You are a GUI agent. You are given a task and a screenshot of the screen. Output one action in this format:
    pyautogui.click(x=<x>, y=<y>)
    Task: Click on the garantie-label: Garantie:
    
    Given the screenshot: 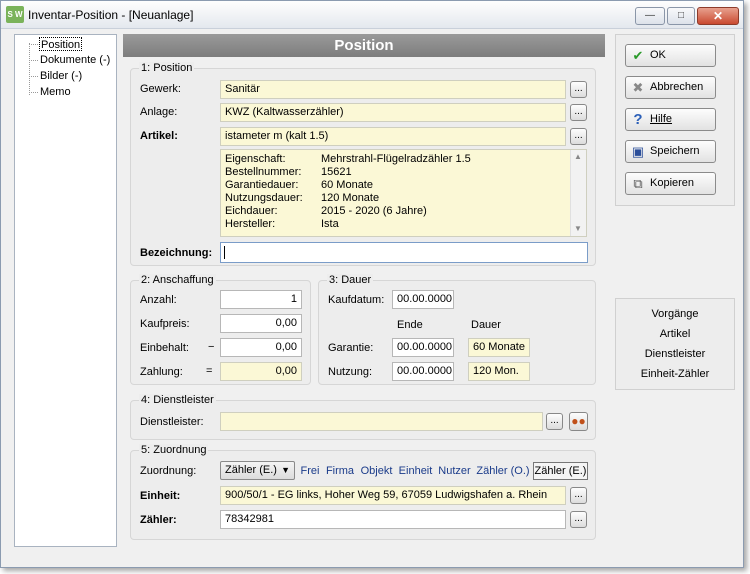 What is the action you would take?
    pyautogui.click(x=351, y=348)
    